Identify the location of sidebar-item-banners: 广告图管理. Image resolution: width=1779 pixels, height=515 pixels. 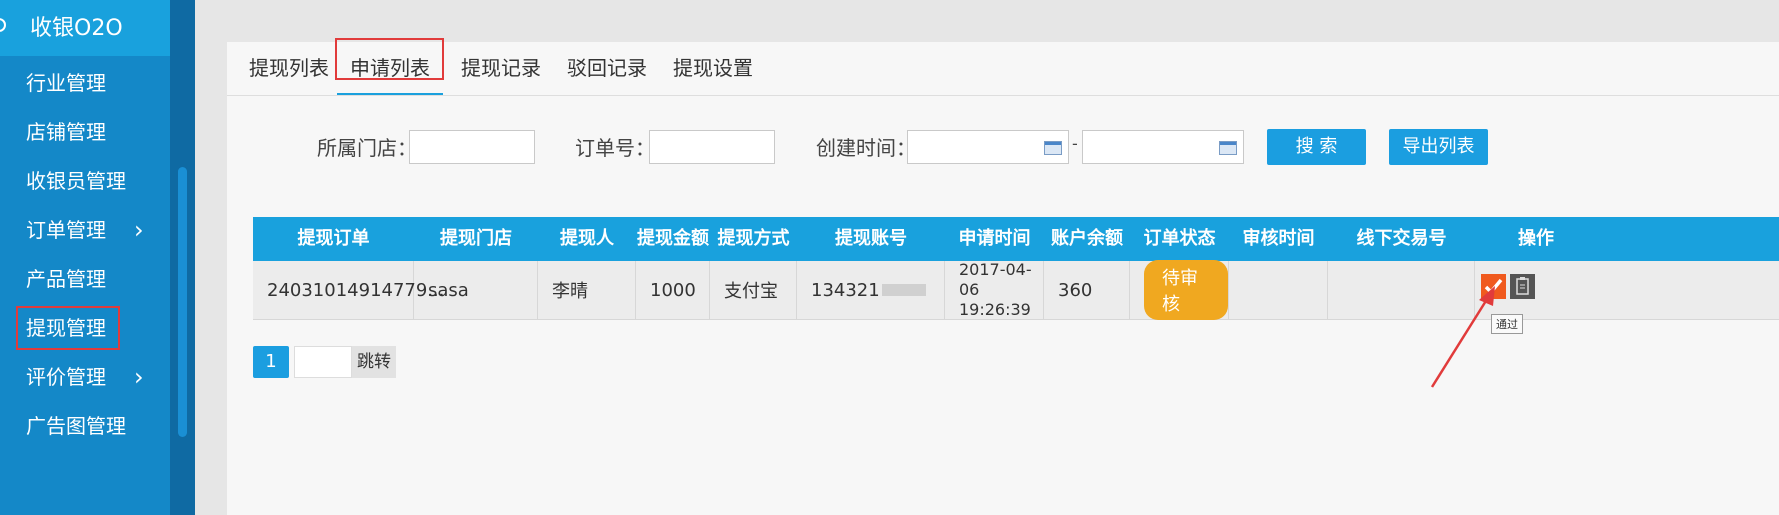
(76, 426).